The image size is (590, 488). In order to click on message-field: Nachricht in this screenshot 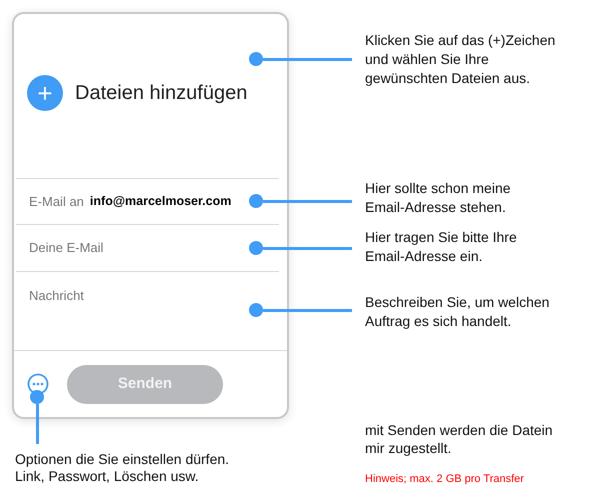, I will do `click(129, 298)`.